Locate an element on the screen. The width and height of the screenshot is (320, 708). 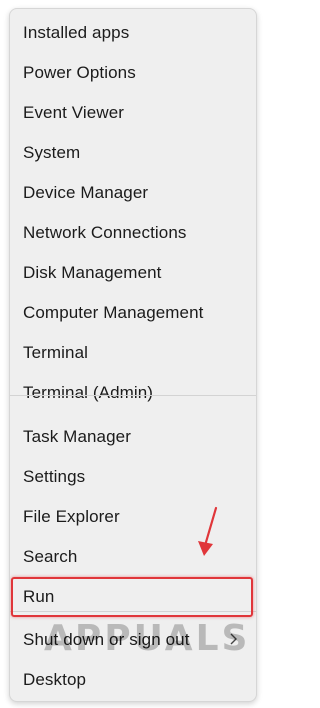
menu-item-network-connections: Network Connections is located at coordinates (133, 233).